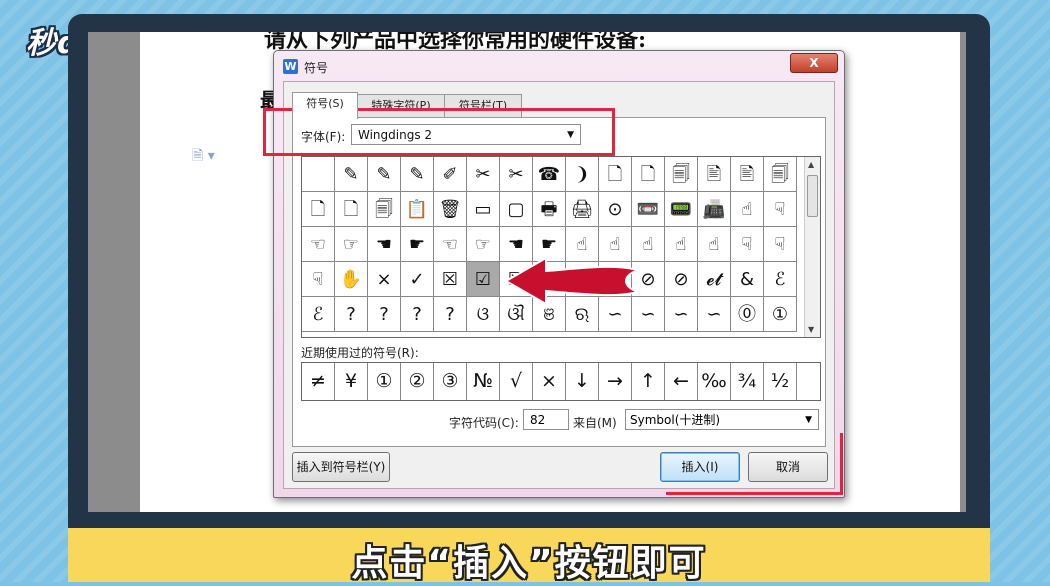 The width and height of the screenshot is (1050, 586). Describe the element at coordinates (318, 381) in the screenshot. I see `recent-symbol-cell: ≠` at that location.